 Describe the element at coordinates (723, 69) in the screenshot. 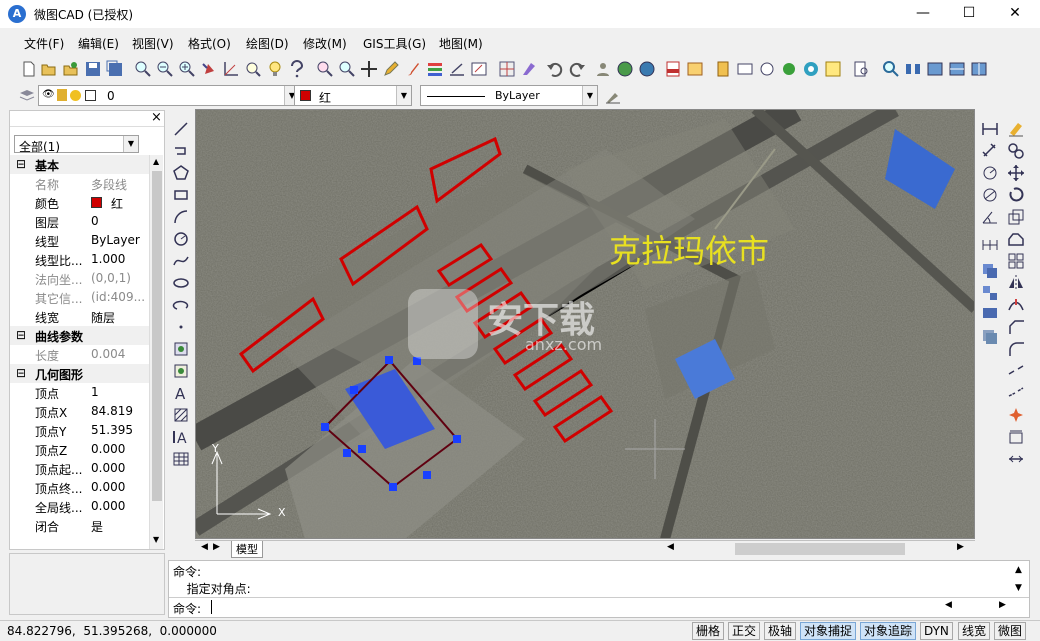

I see `book-icon` at that location.